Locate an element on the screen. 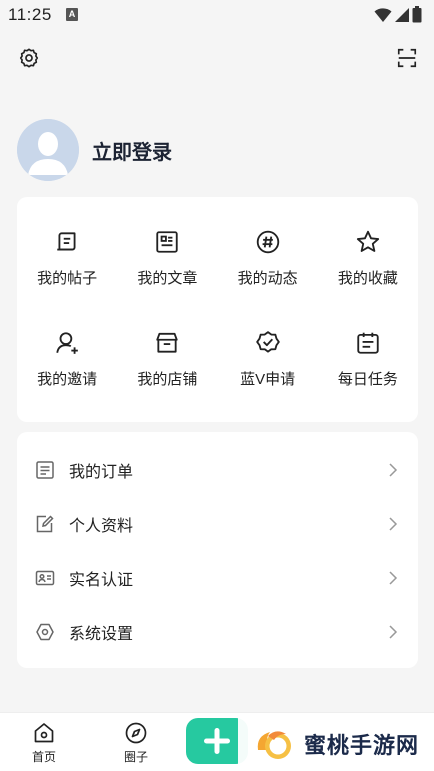 The height and width of the screenshot is (771, 434). grid-item-blue-v-apply: 蓝V申请 is located at coordinates (268, 380).